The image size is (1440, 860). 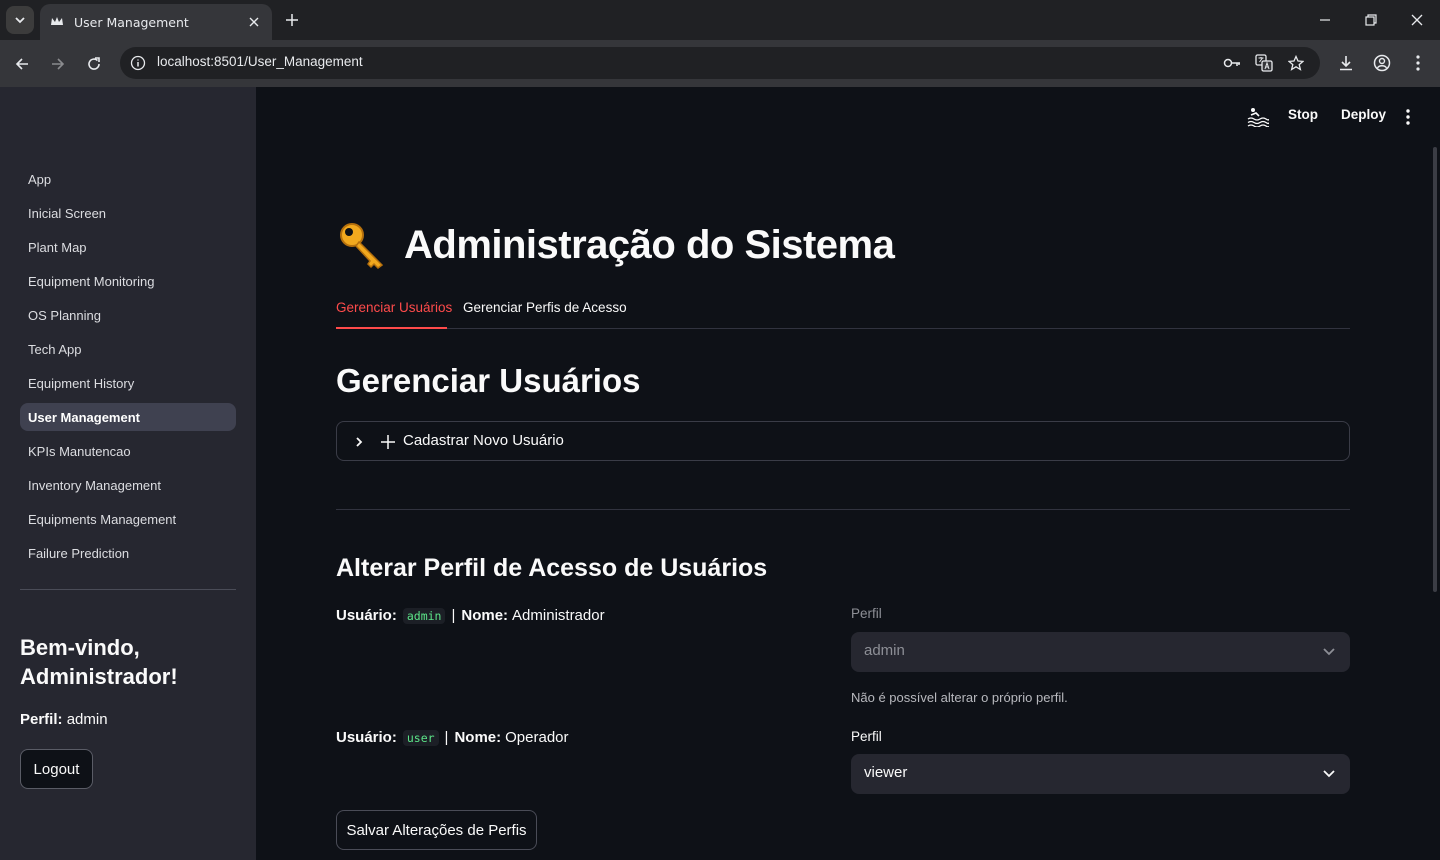 What do you see at coordinates (537, 737) in the screenshot?
I see `user-name: Operador` at bounding box center [537, 737].